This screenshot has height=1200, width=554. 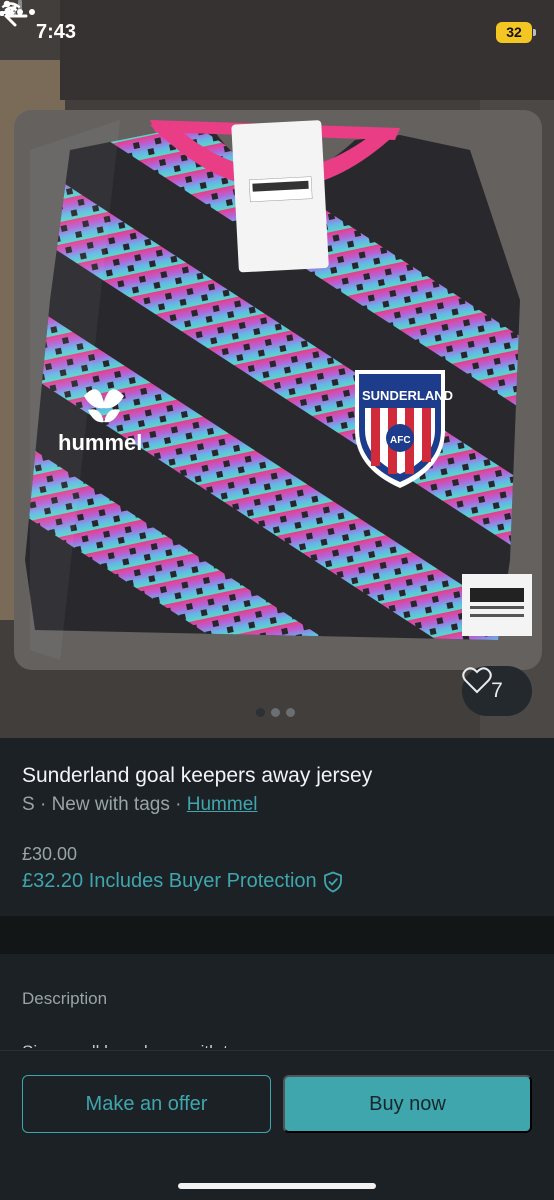 I want to click on battery-tip, so click(x=534, y=32).